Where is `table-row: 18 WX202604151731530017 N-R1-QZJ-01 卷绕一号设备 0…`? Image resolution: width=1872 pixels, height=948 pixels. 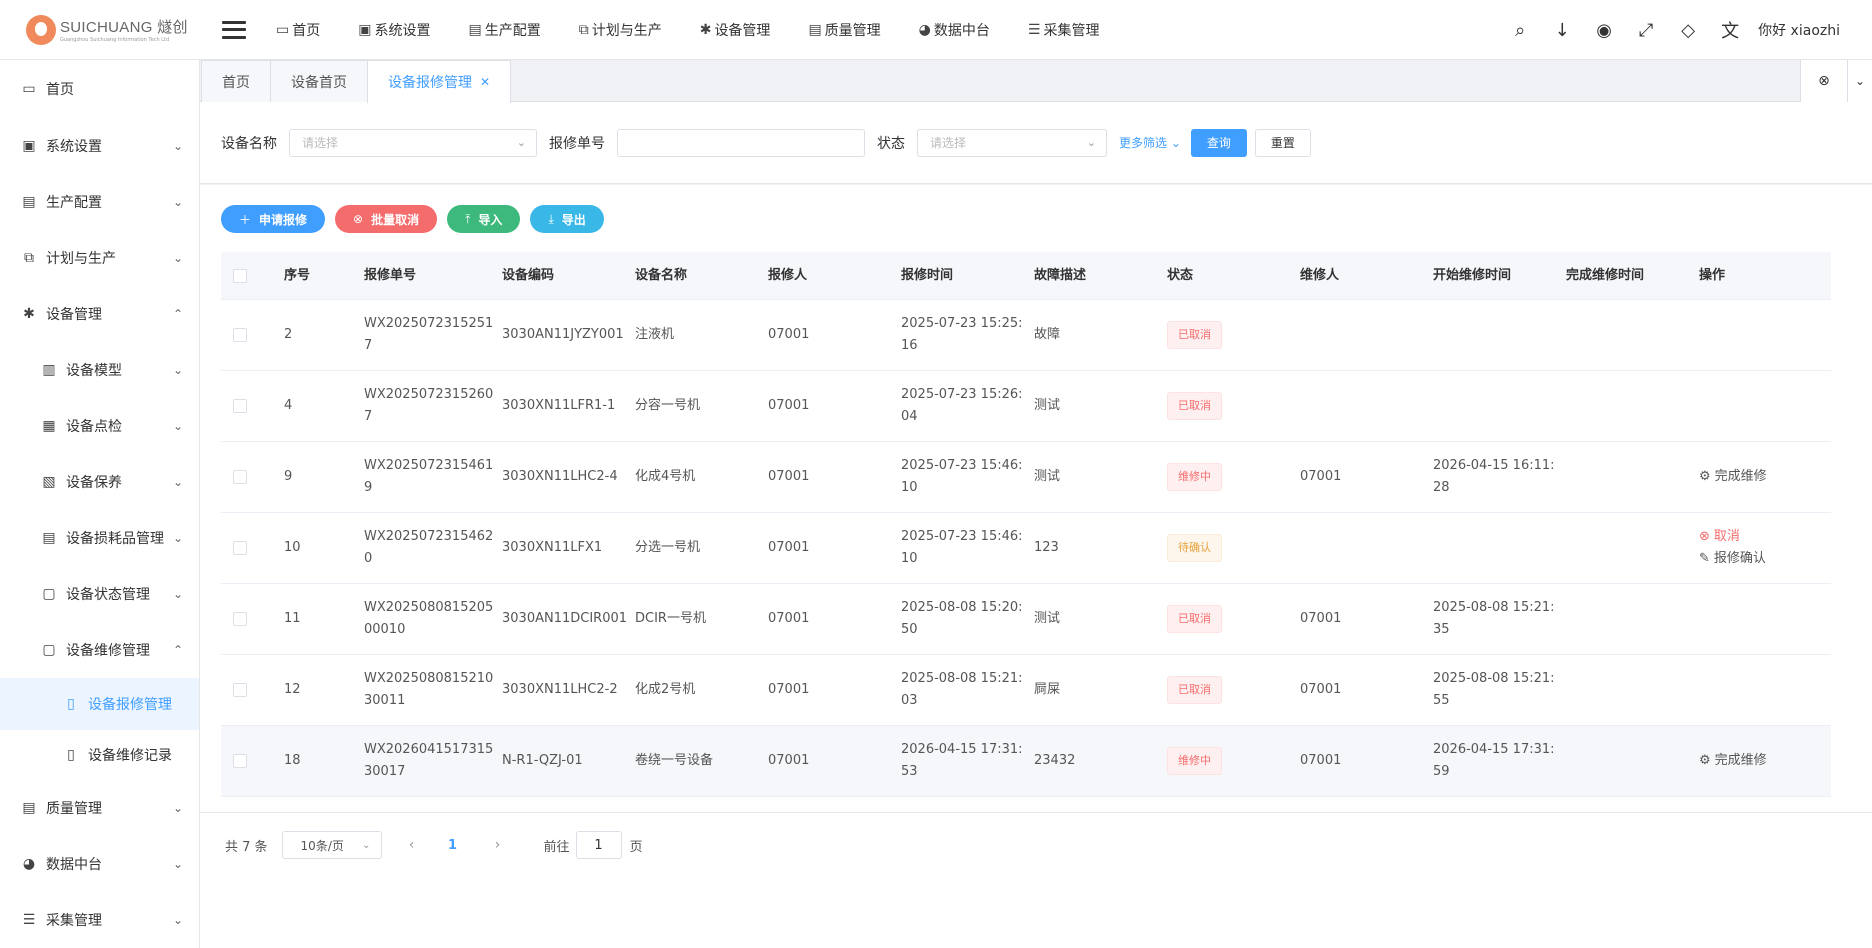
table-row: 18 WX202604151731530017 N-R1-QZJ-01 卷绕一号设备 0… is located at coordinates (1026, 761).